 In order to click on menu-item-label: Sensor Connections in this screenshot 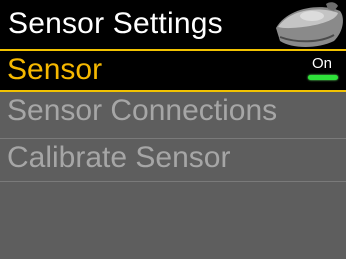, I will do `click(142, 110)`.